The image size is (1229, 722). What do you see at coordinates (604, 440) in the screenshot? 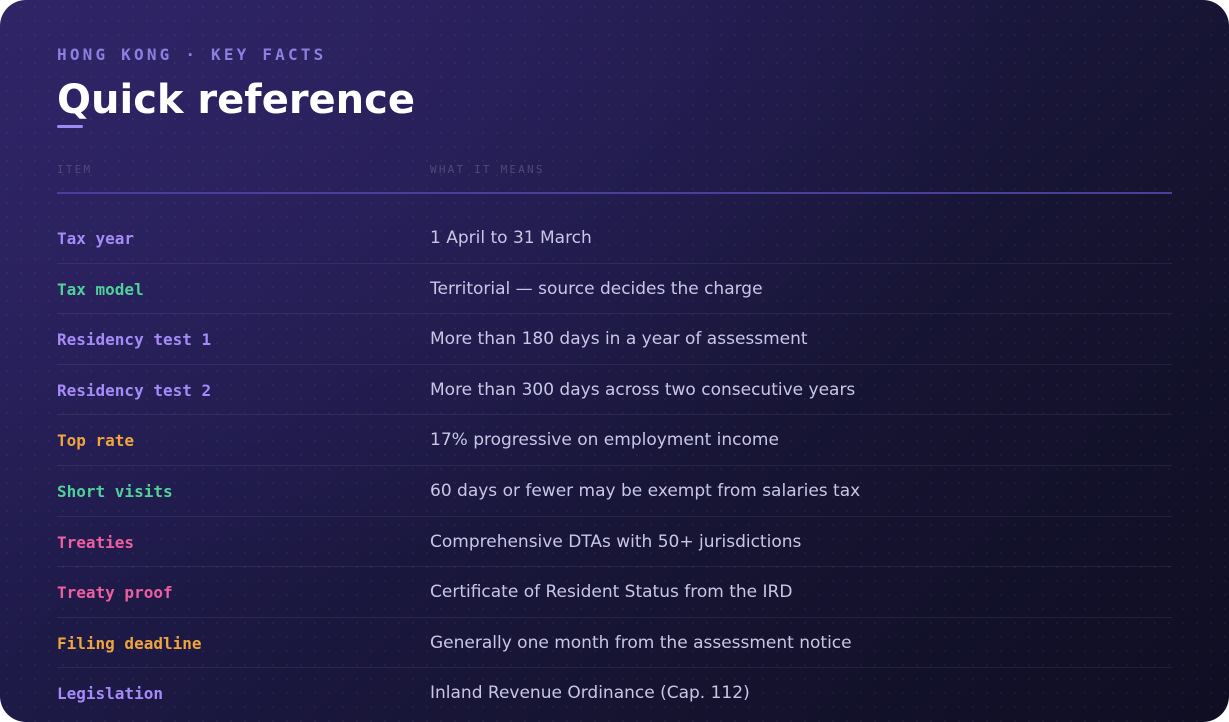
I see `row-meaning: 17% progressive on employment income` at bounding box center [604, 440].